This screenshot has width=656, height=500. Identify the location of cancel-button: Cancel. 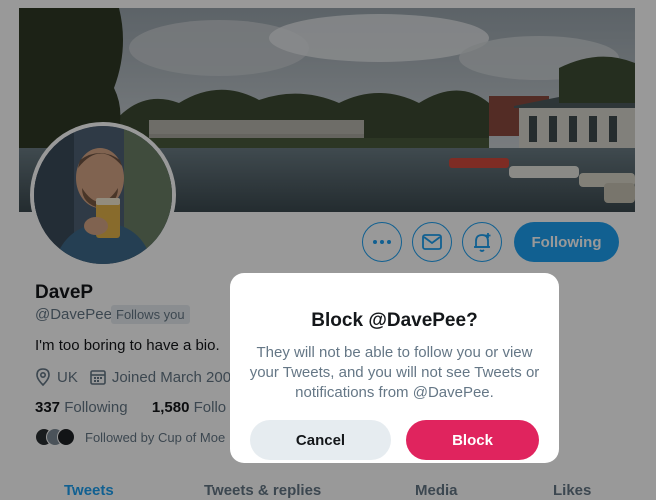
(320, 440).